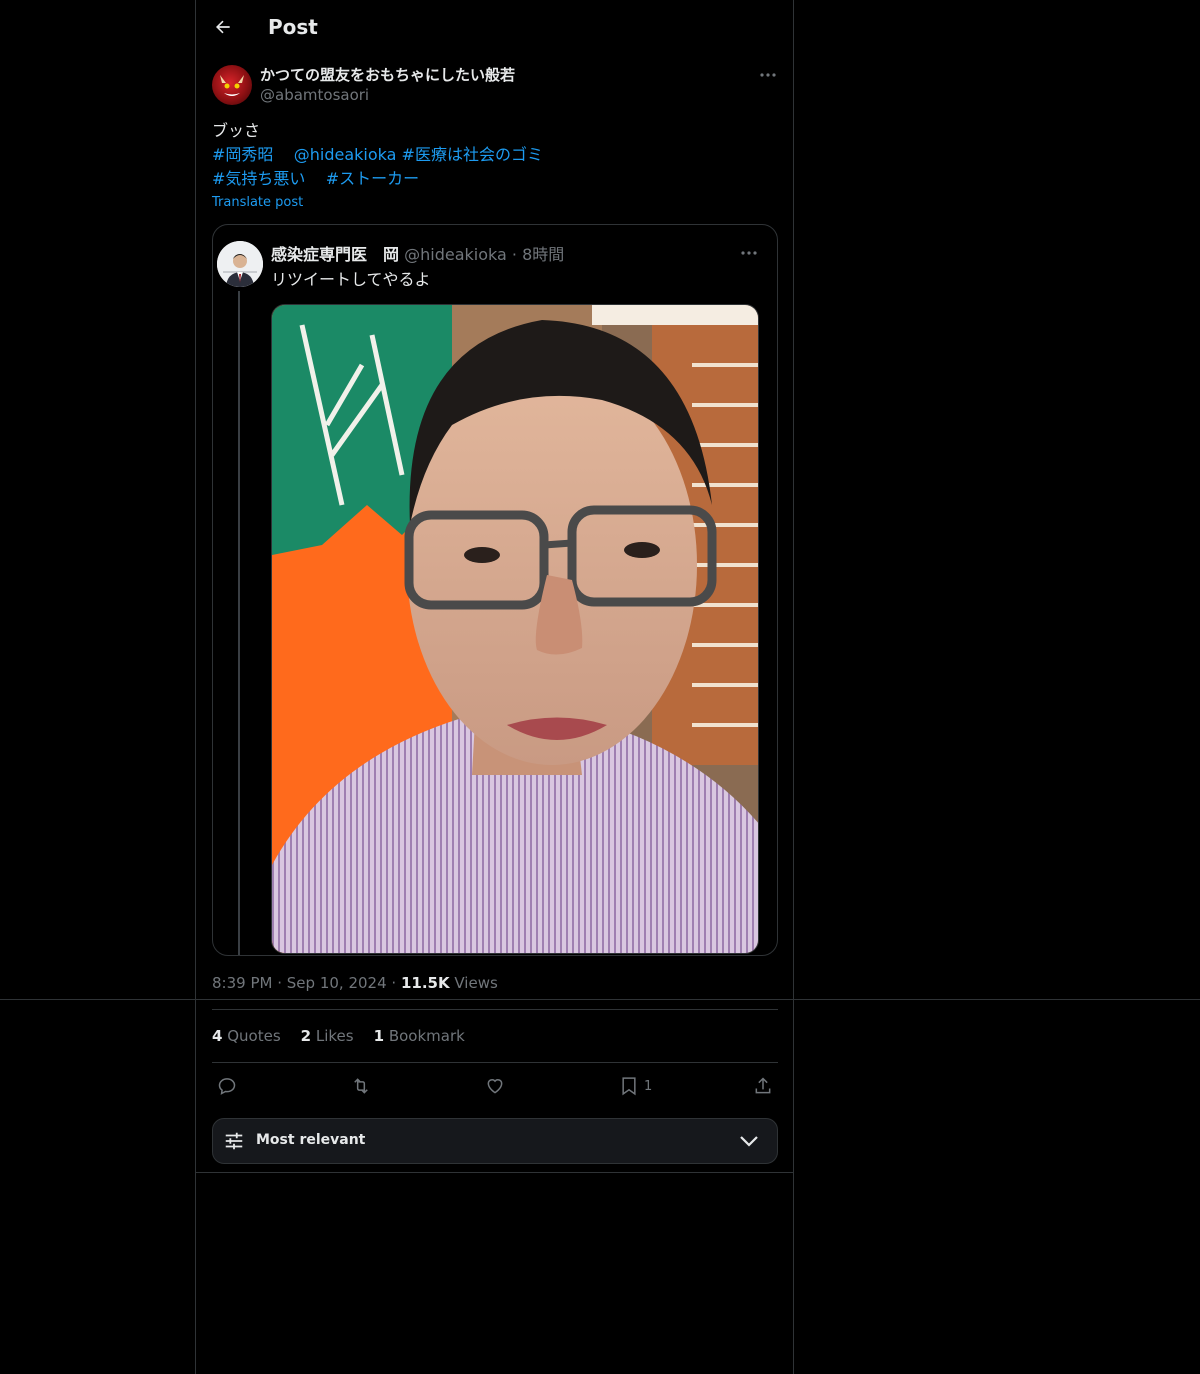  Describe the element at coordinates (327, 1036) in the screenshot. I see `likes-stat: 2 Likes` at that location.